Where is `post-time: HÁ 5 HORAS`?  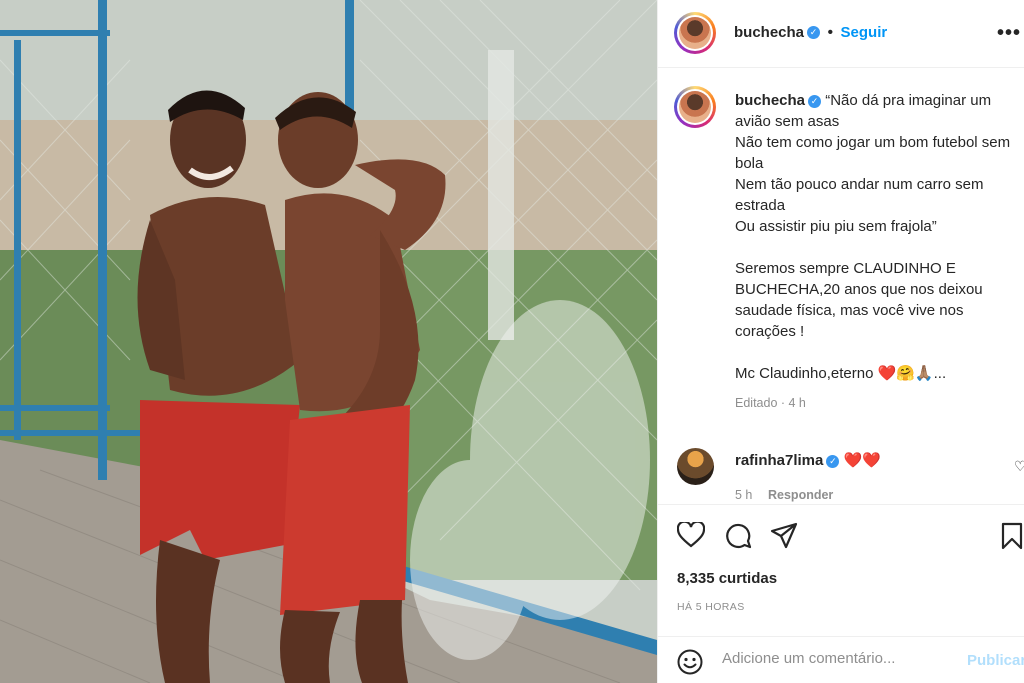
post-time: HÁ 5 HORAS is located at coordinates (711, 607).